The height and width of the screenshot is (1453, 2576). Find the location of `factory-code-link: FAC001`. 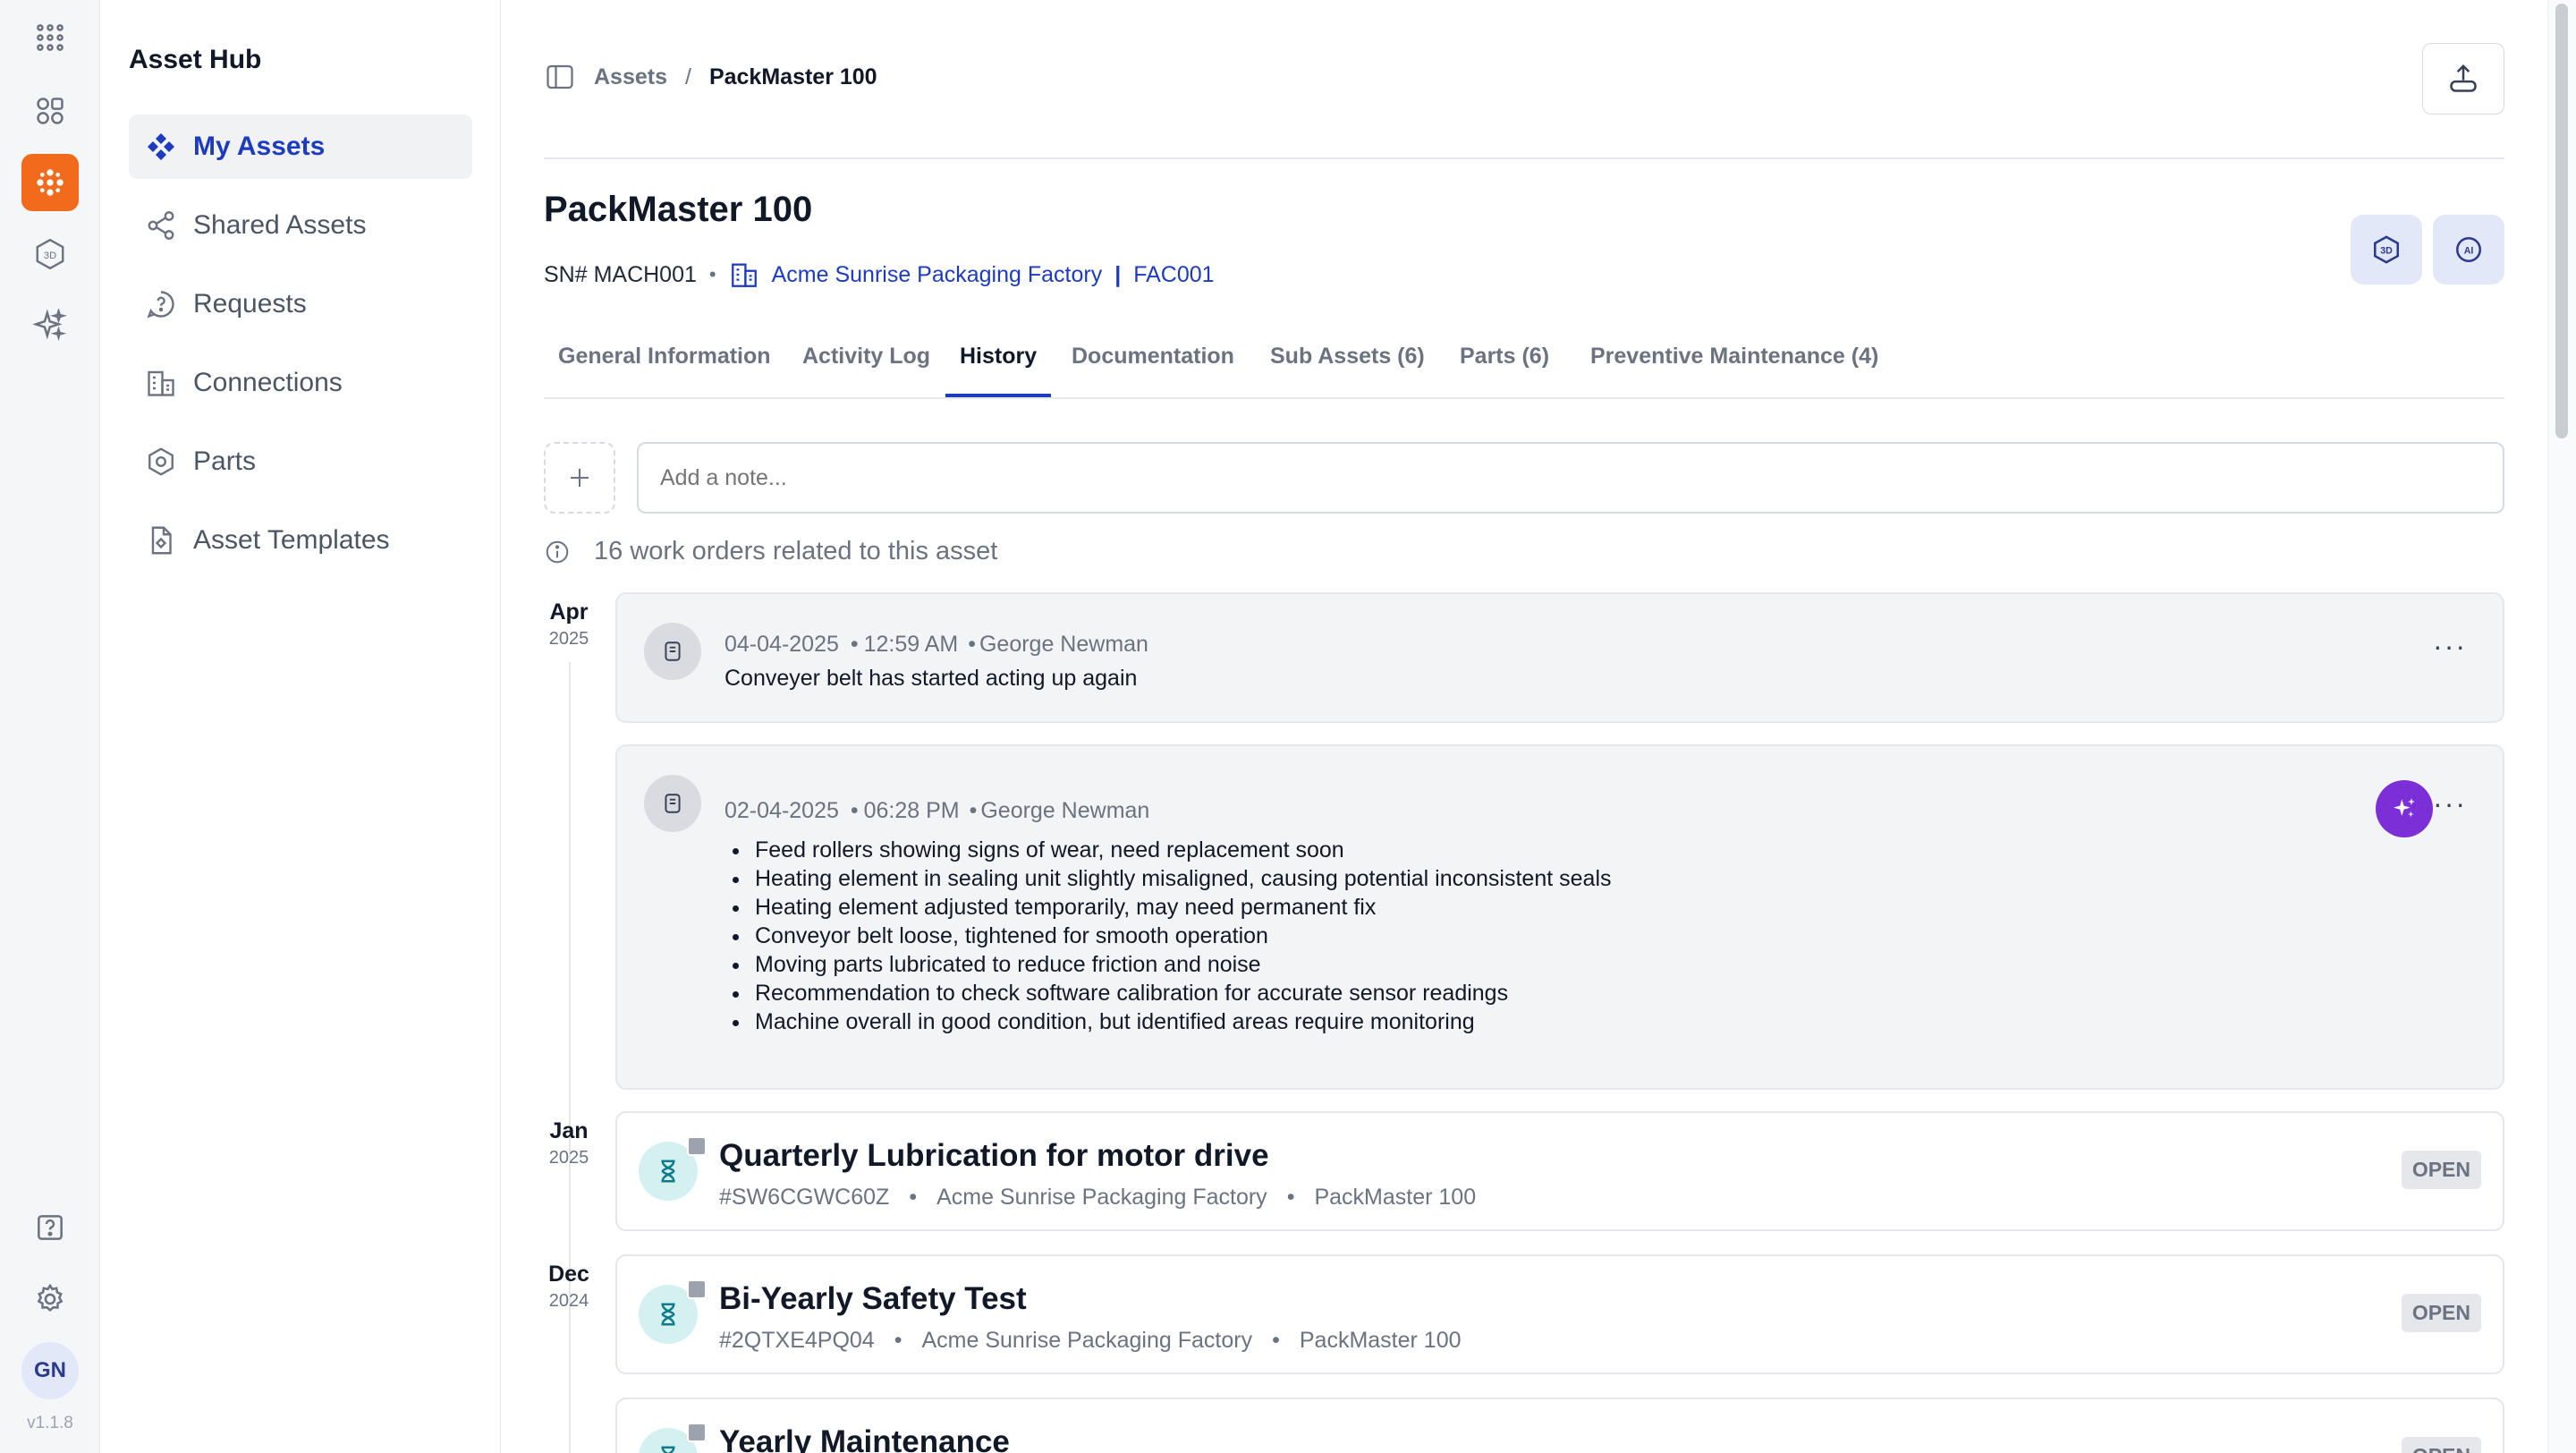

factory-code-link: FAC001 is located at coordinates (1173, 275).